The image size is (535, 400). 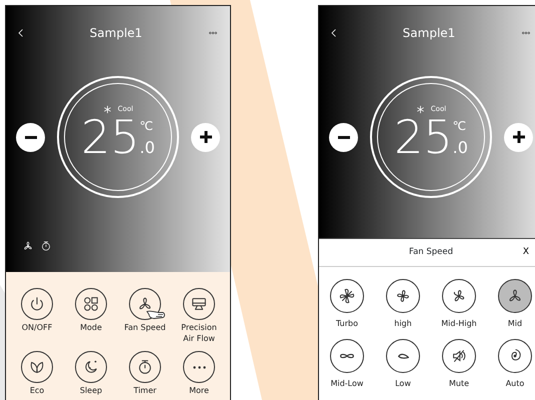 What do you see at coordinates (37, 304) in the screenshot?
I see `power-icon` at bounding box center [37, 304].